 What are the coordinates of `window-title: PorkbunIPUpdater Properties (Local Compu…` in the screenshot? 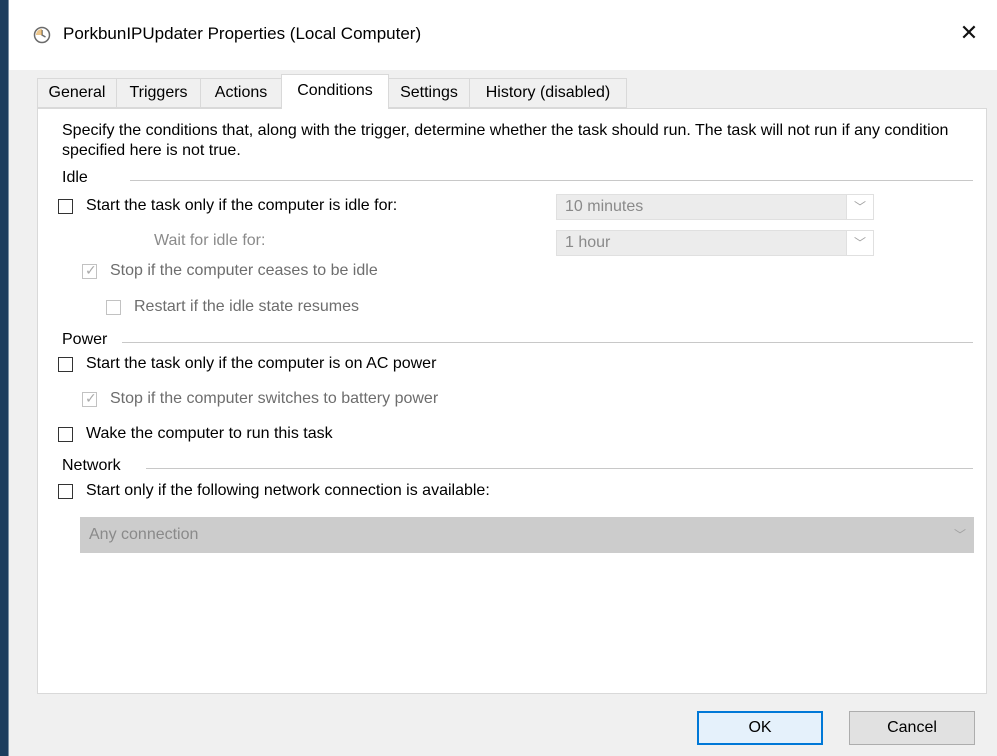 It's located at (242, 33).